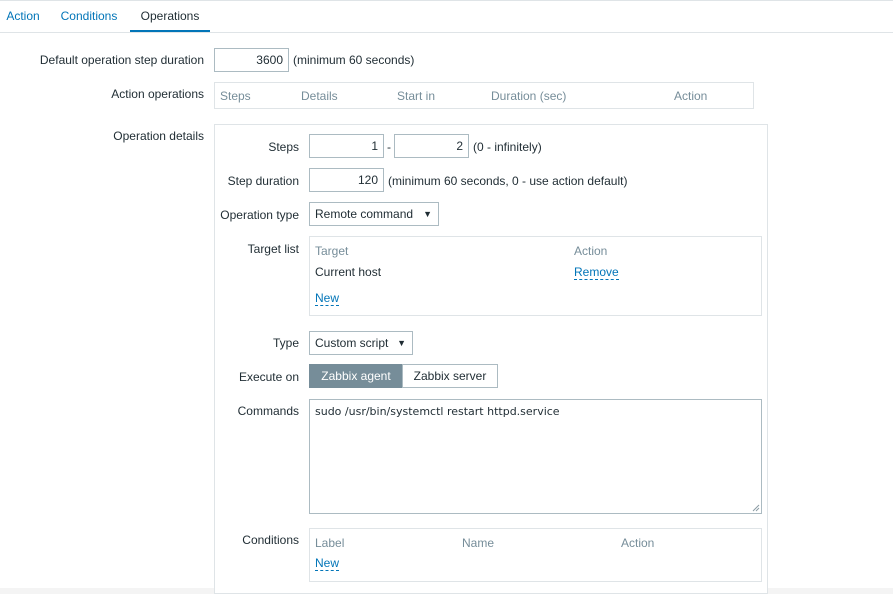 The width and height of the screenshot is (893, 594). What do you see at coordinates (756, 508) in the screenshot?
I see `resize-grip-icon` at bounding box center [756, 508].